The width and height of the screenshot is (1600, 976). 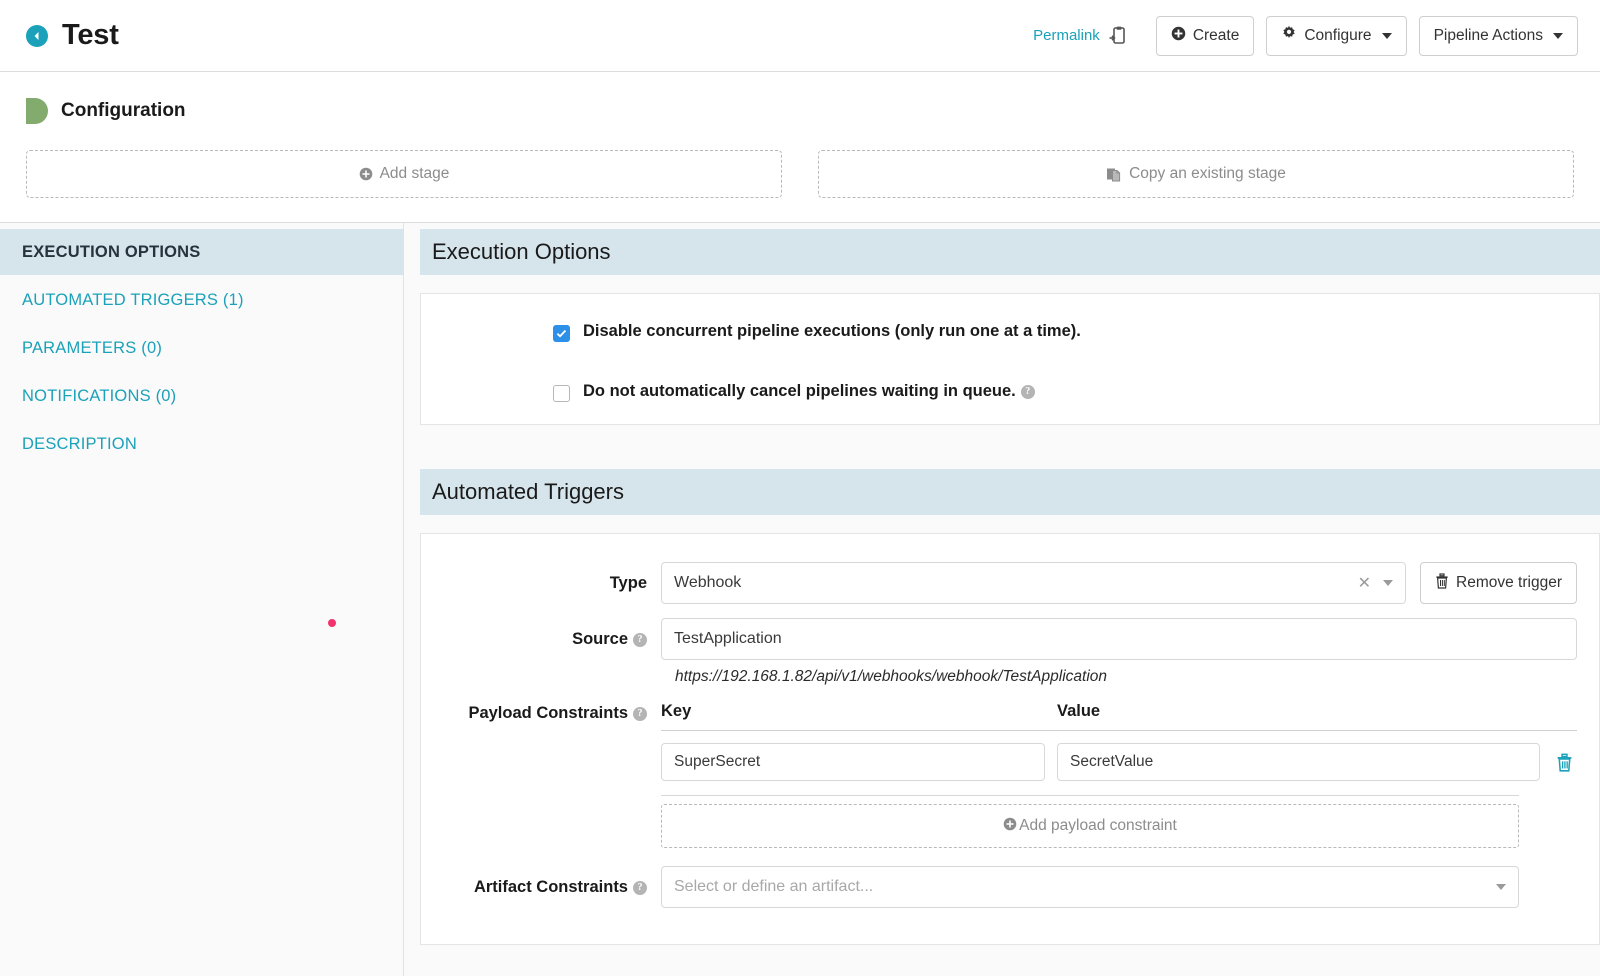 I want to click on add-stage-button: Add stage, so click(x=404, y=174).